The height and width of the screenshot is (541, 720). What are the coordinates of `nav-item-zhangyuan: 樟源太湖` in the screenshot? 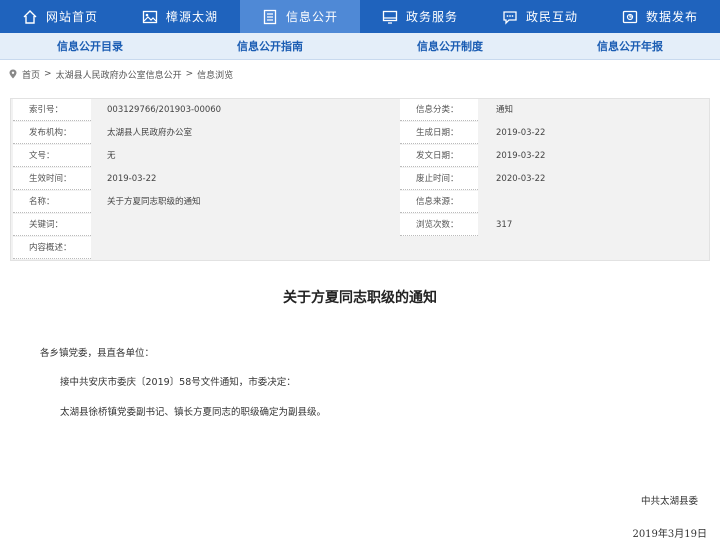 It's located at (180, 16).